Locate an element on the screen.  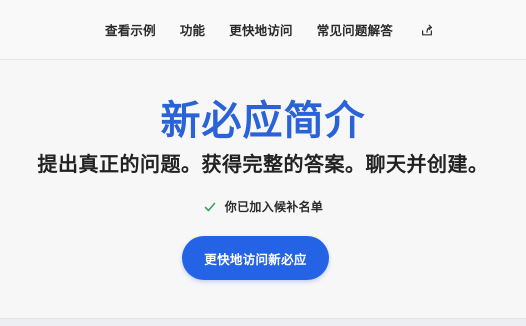
page-subtitle: 提出真正的问题。获得完整的答案。聊天并创建。 is located at coordinates (263, 164).